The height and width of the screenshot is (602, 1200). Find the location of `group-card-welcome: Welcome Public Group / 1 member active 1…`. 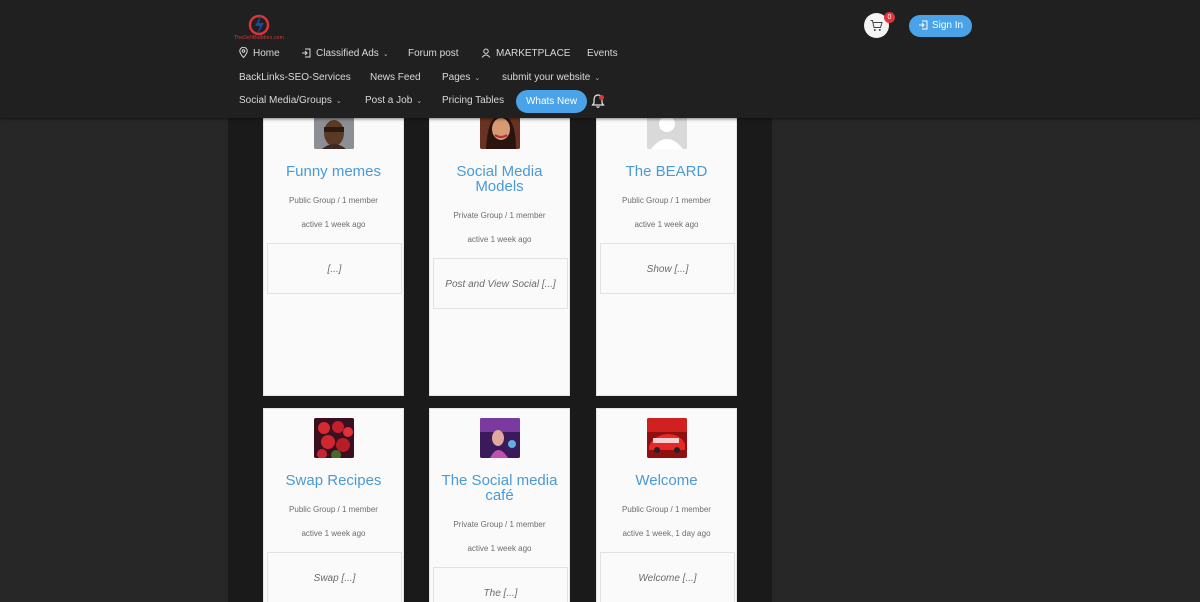

group-card-welcome: Welcome Public Group / 1 member active 1… is located at coordinates (666, 505).